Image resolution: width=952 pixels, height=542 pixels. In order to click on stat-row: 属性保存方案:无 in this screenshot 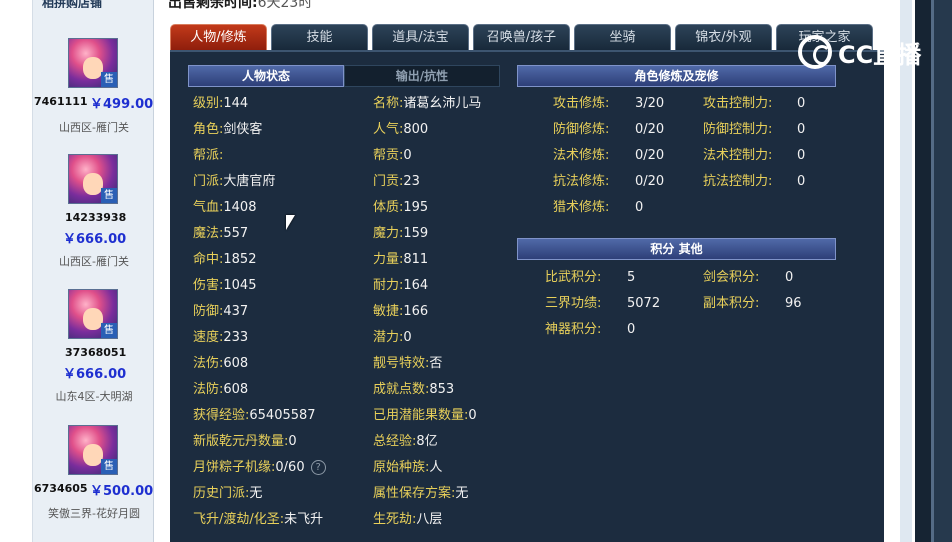, I will do `click(420, 494)`.